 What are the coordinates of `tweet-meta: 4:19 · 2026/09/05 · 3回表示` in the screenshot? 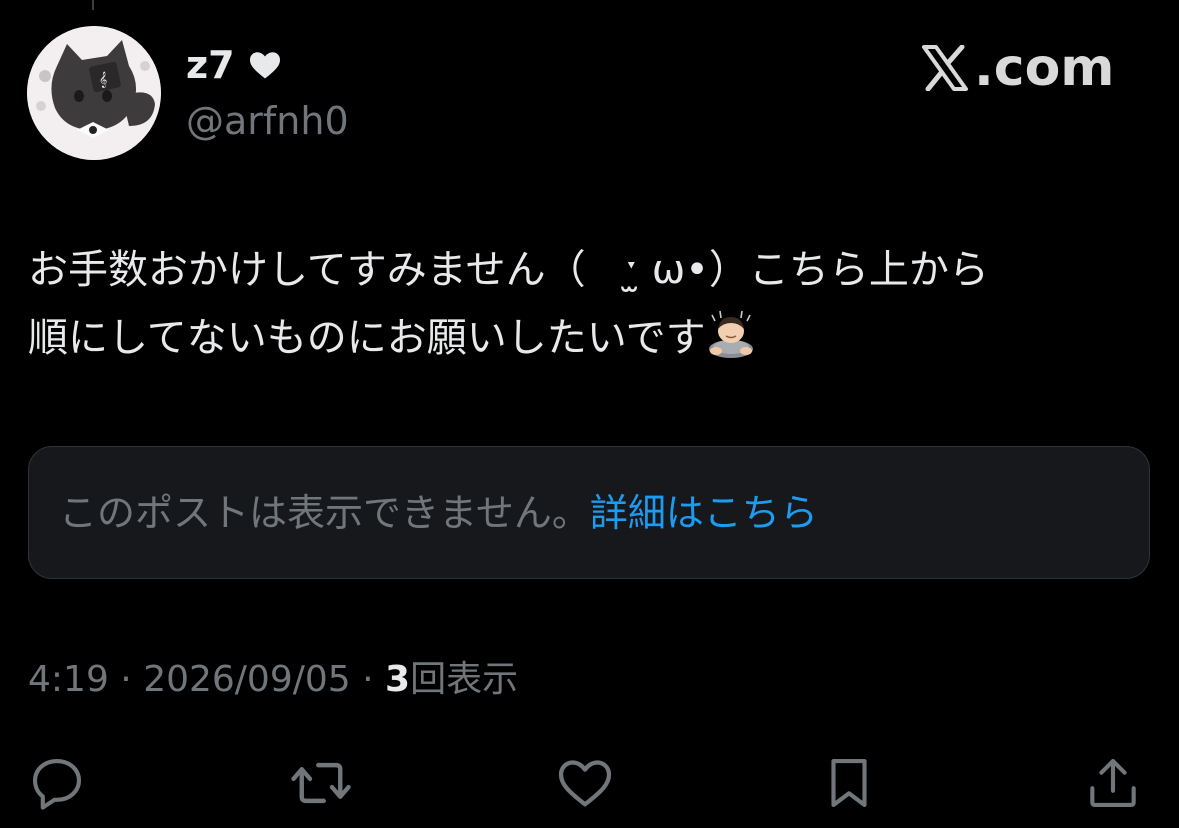 It's located at (273, 680).